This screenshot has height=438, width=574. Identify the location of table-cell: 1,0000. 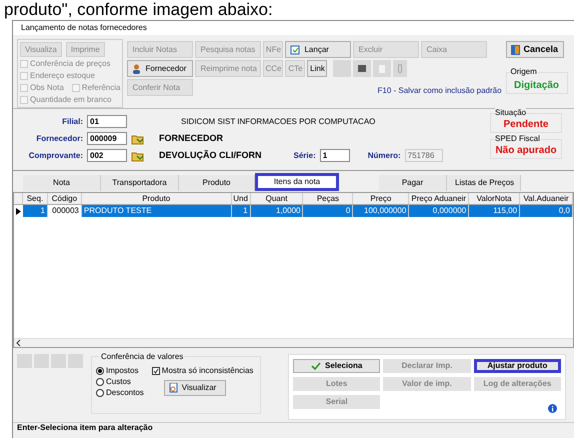
(277, 211).